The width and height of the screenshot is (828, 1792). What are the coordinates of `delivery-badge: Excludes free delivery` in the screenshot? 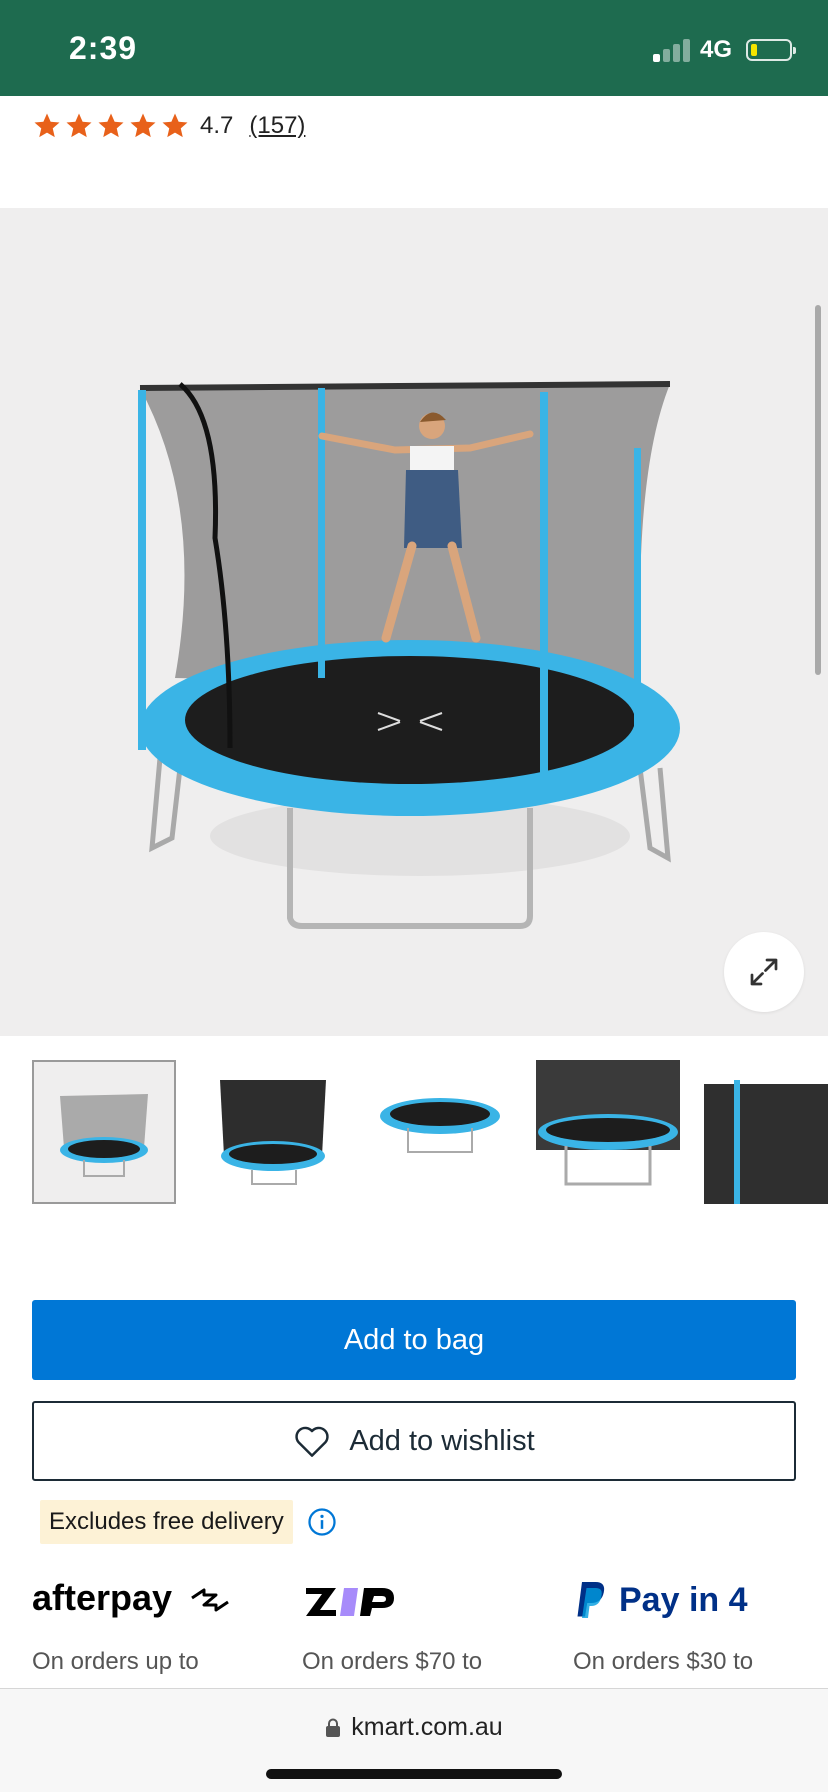 It's located at (166, 1522).